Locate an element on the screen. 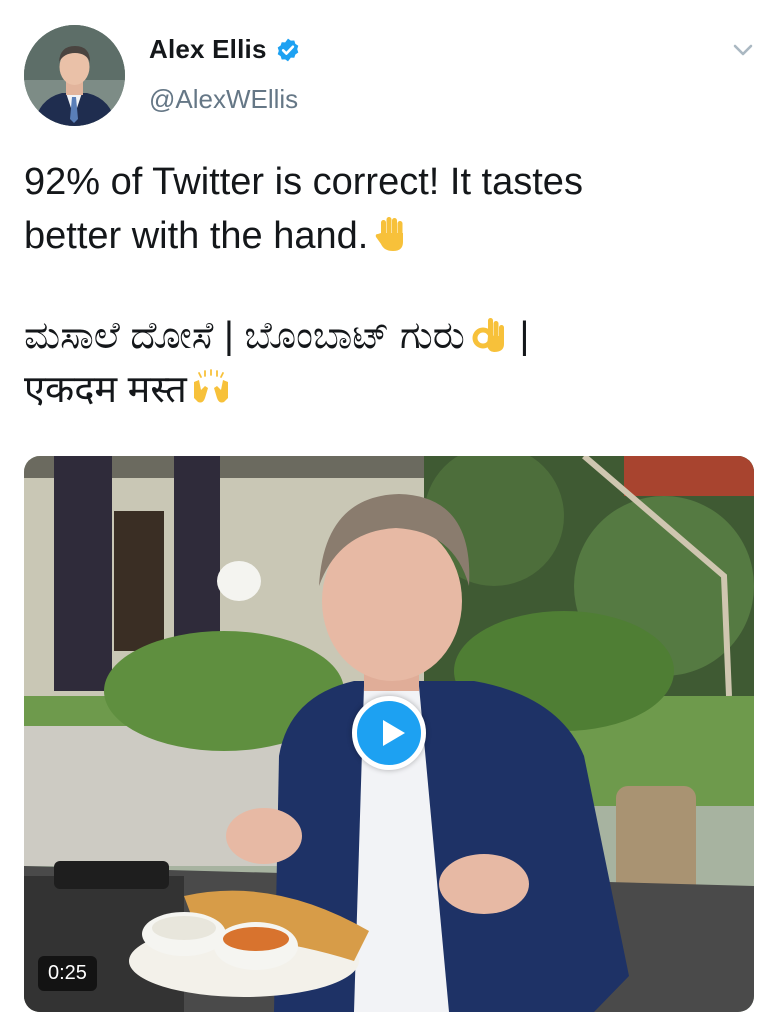 The width and height of the screenshot is (776, 1024). verified-badge-icon is located at coordinates (287, 49).